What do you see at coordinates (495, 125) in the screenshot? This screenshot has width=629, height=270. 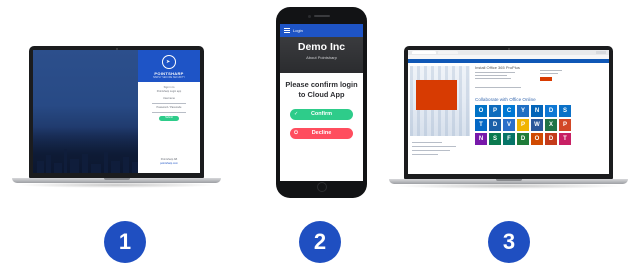 I see `delve-icon: D` at bounding box center [495, 125].